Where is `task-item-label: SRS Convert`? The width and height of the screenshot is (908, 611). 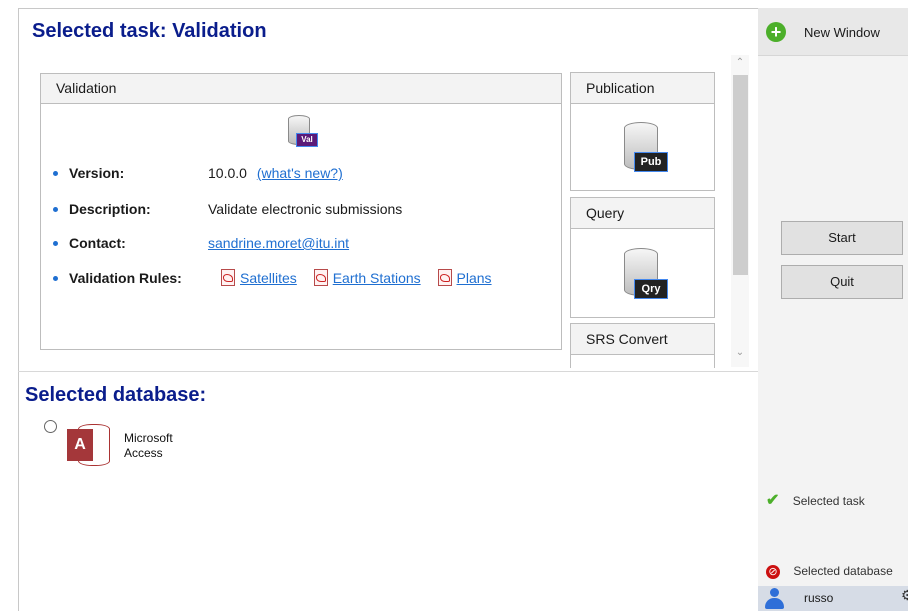 task-item-label: SRS Convert is located at coordinates (642, 339).